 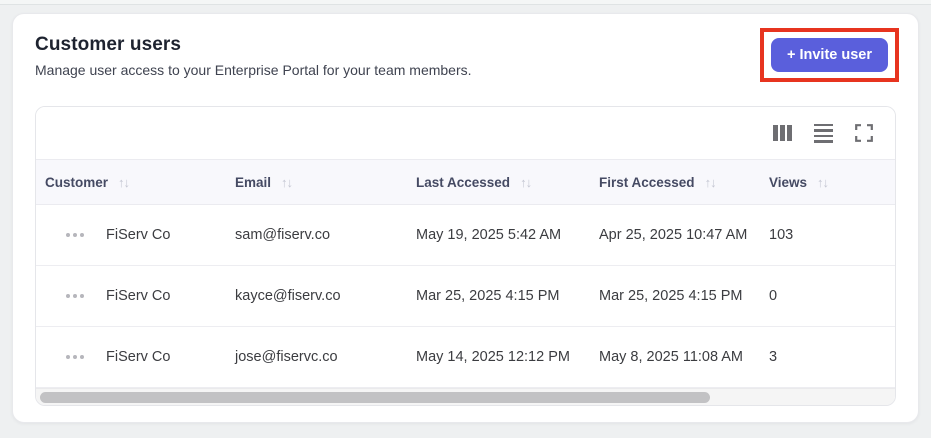 I want to click on column-label: Customer, so click(x=77, y=182).